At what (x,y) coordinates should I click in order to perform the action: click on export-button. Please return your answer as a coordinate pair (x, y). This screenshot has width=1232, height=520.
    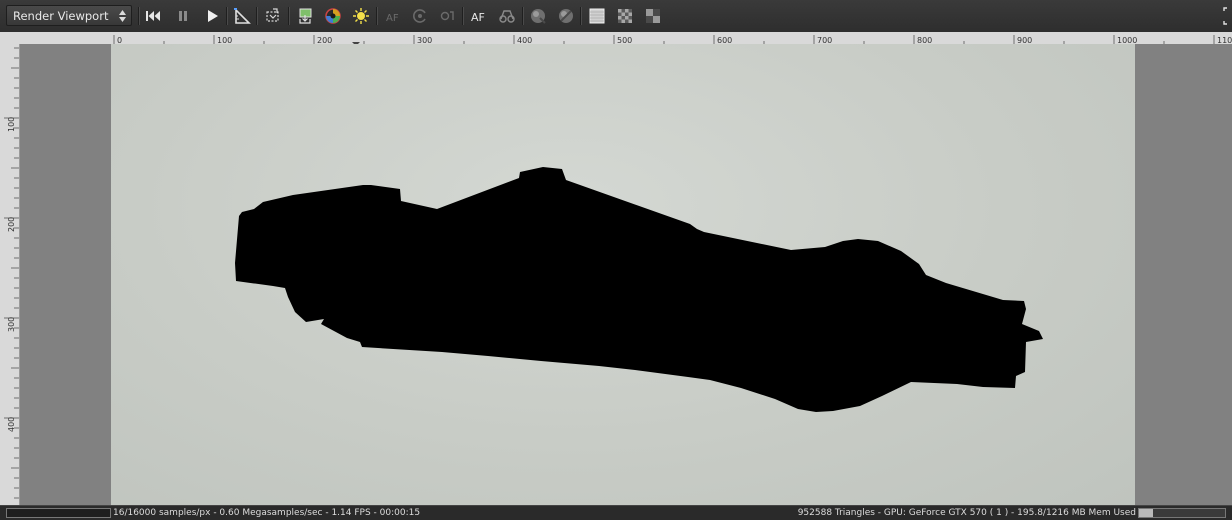
    Looking at the image, I should click on (305, 16).